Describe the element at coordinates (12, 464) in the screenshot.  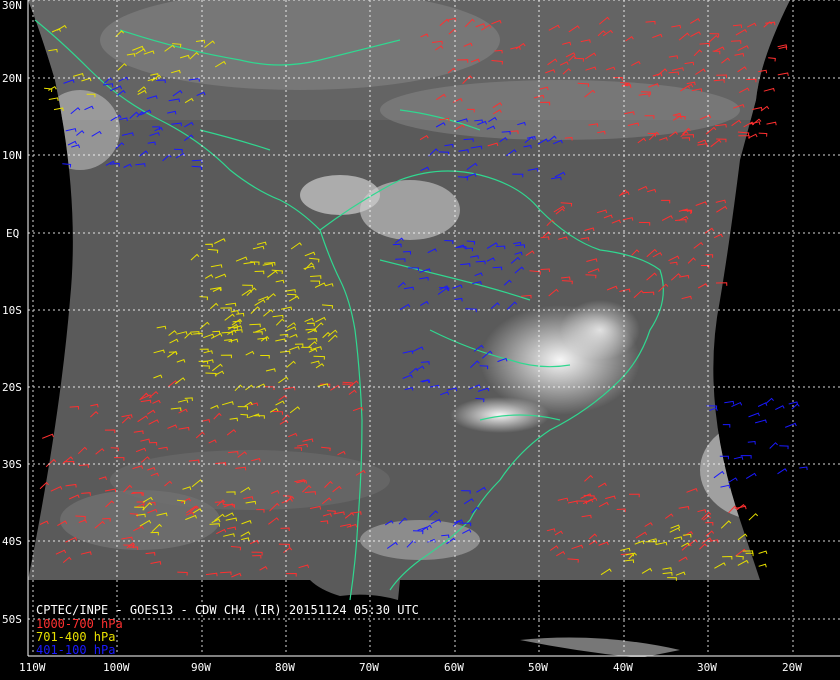
I see `lat-label-30s: 30S` at that location.